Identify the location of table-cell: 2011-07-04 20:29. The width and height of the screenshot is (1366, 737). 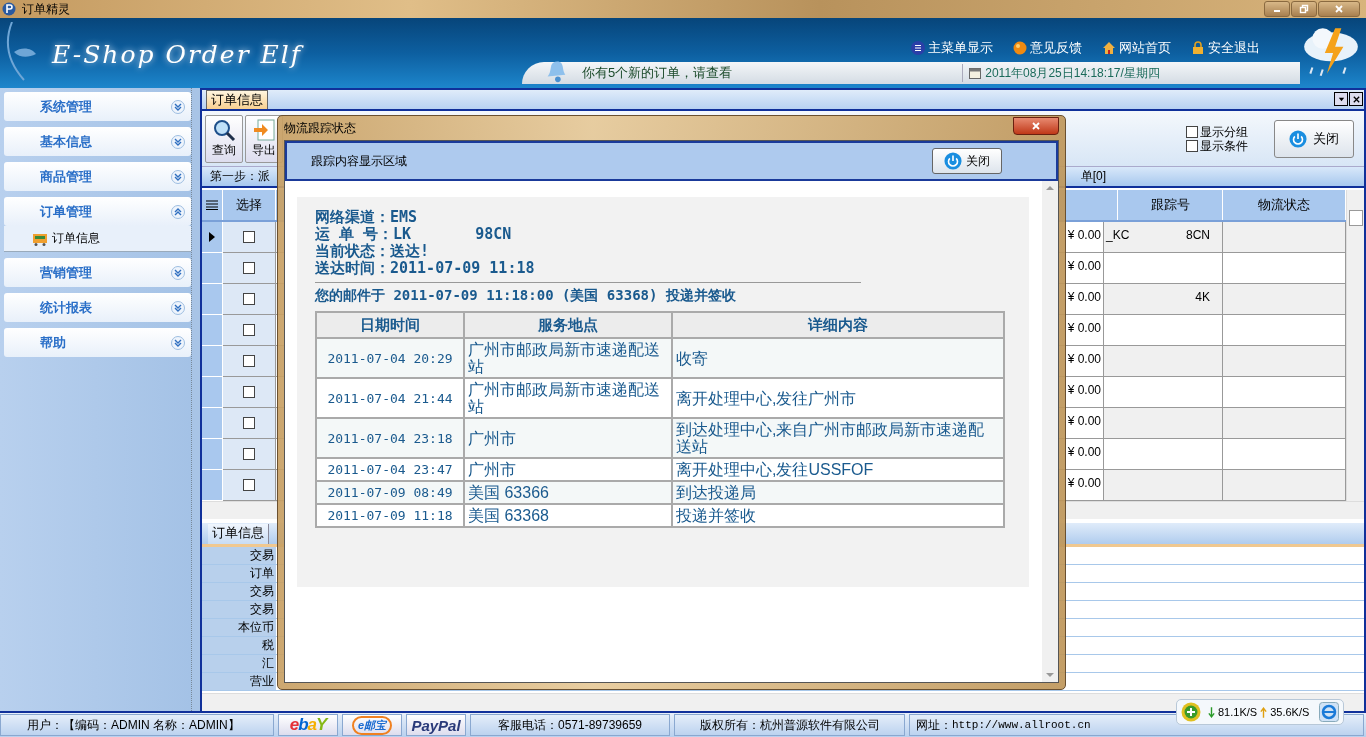
(390, 358).